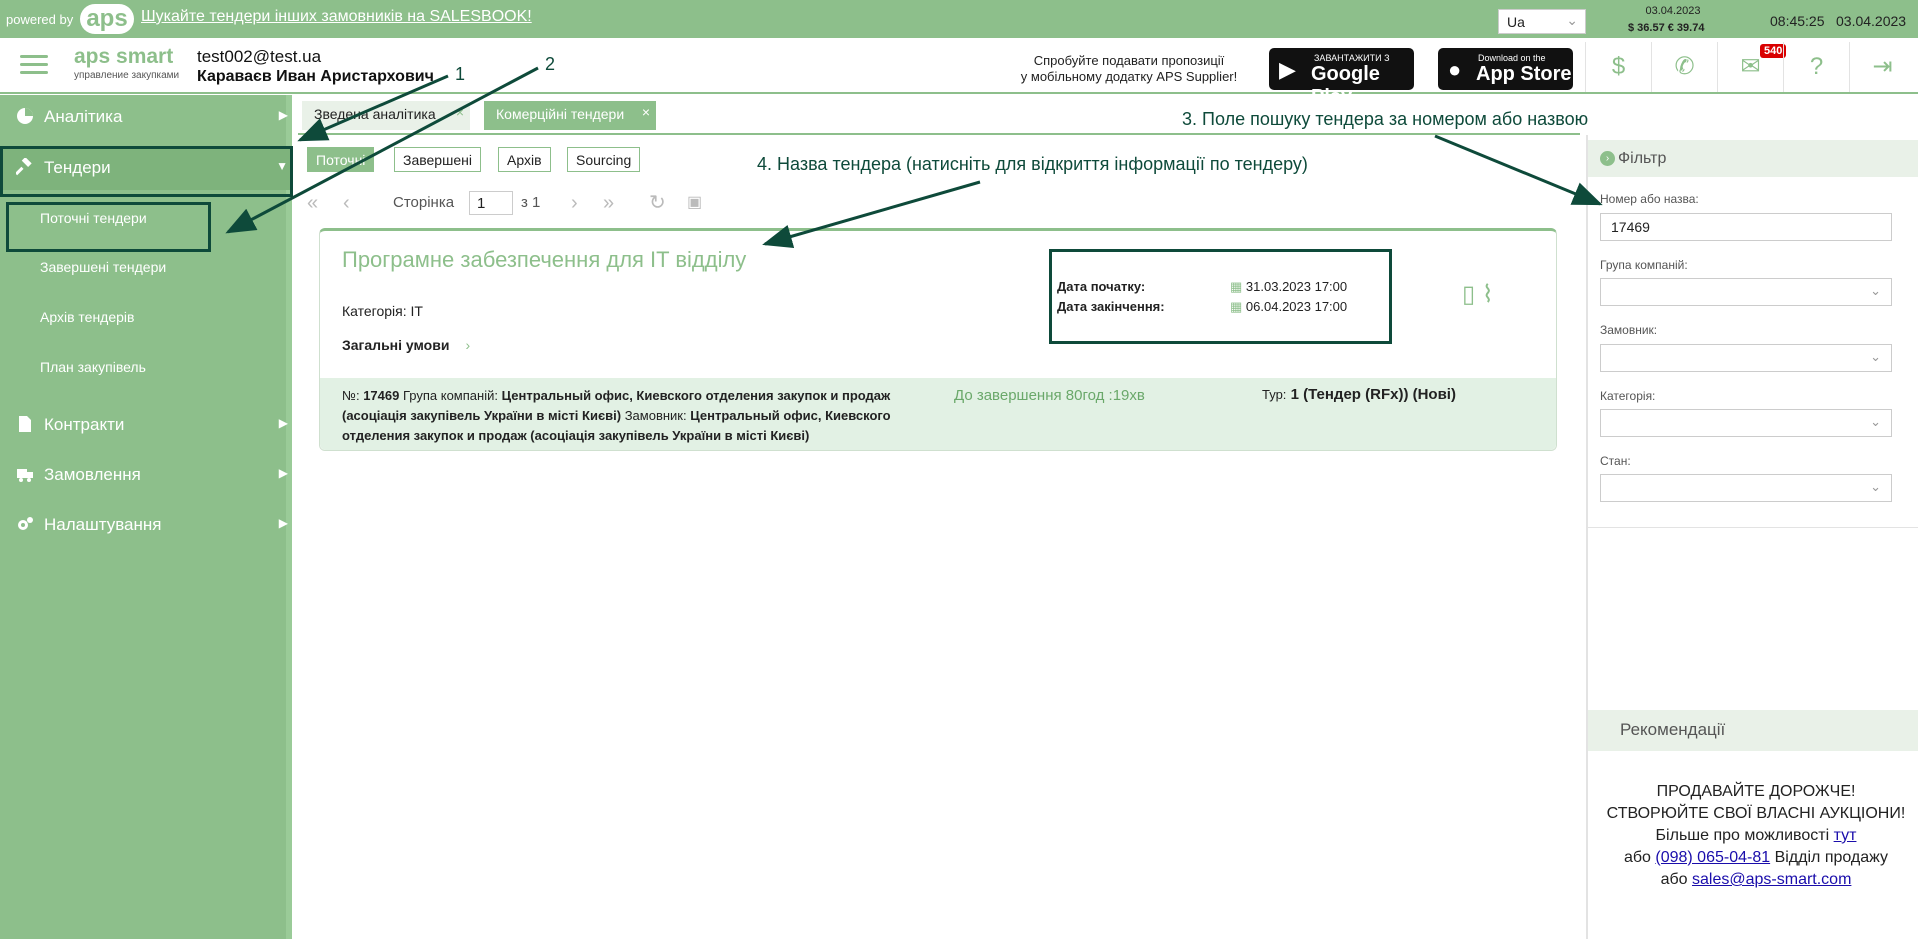 The image size is (1918, 939). I want to click on sales-dept-text: Відділ продажу, so click(1831, 857).